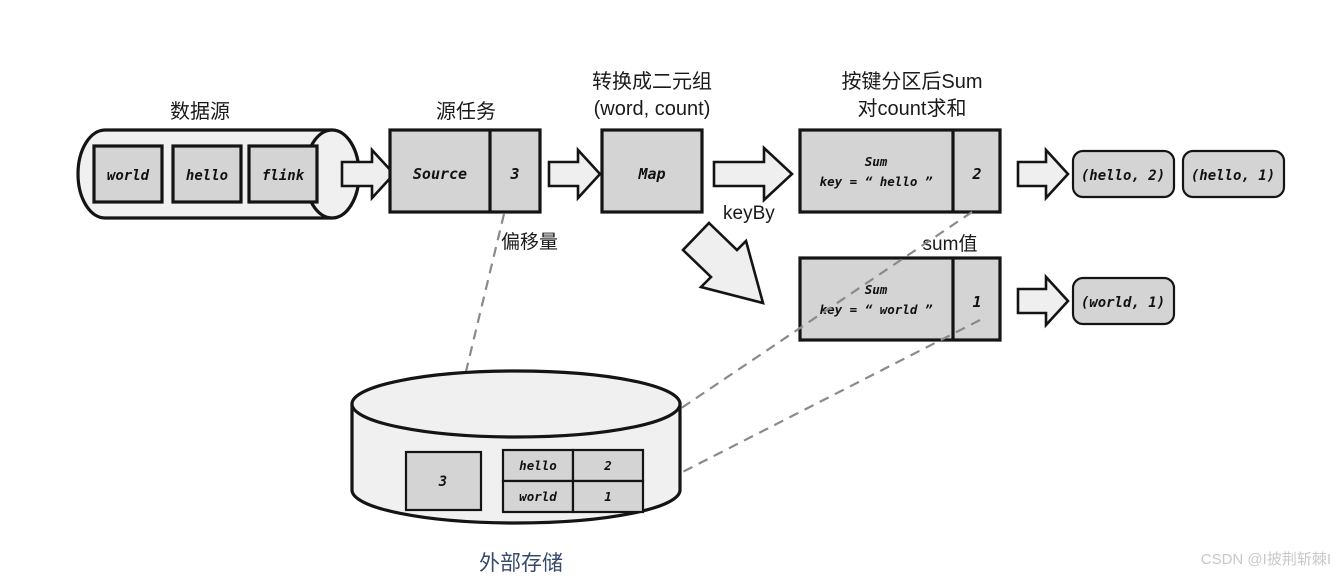 This screenshot has height=579, width=1339. I want to click on storage-offset-value: 3, so click(442, 482).